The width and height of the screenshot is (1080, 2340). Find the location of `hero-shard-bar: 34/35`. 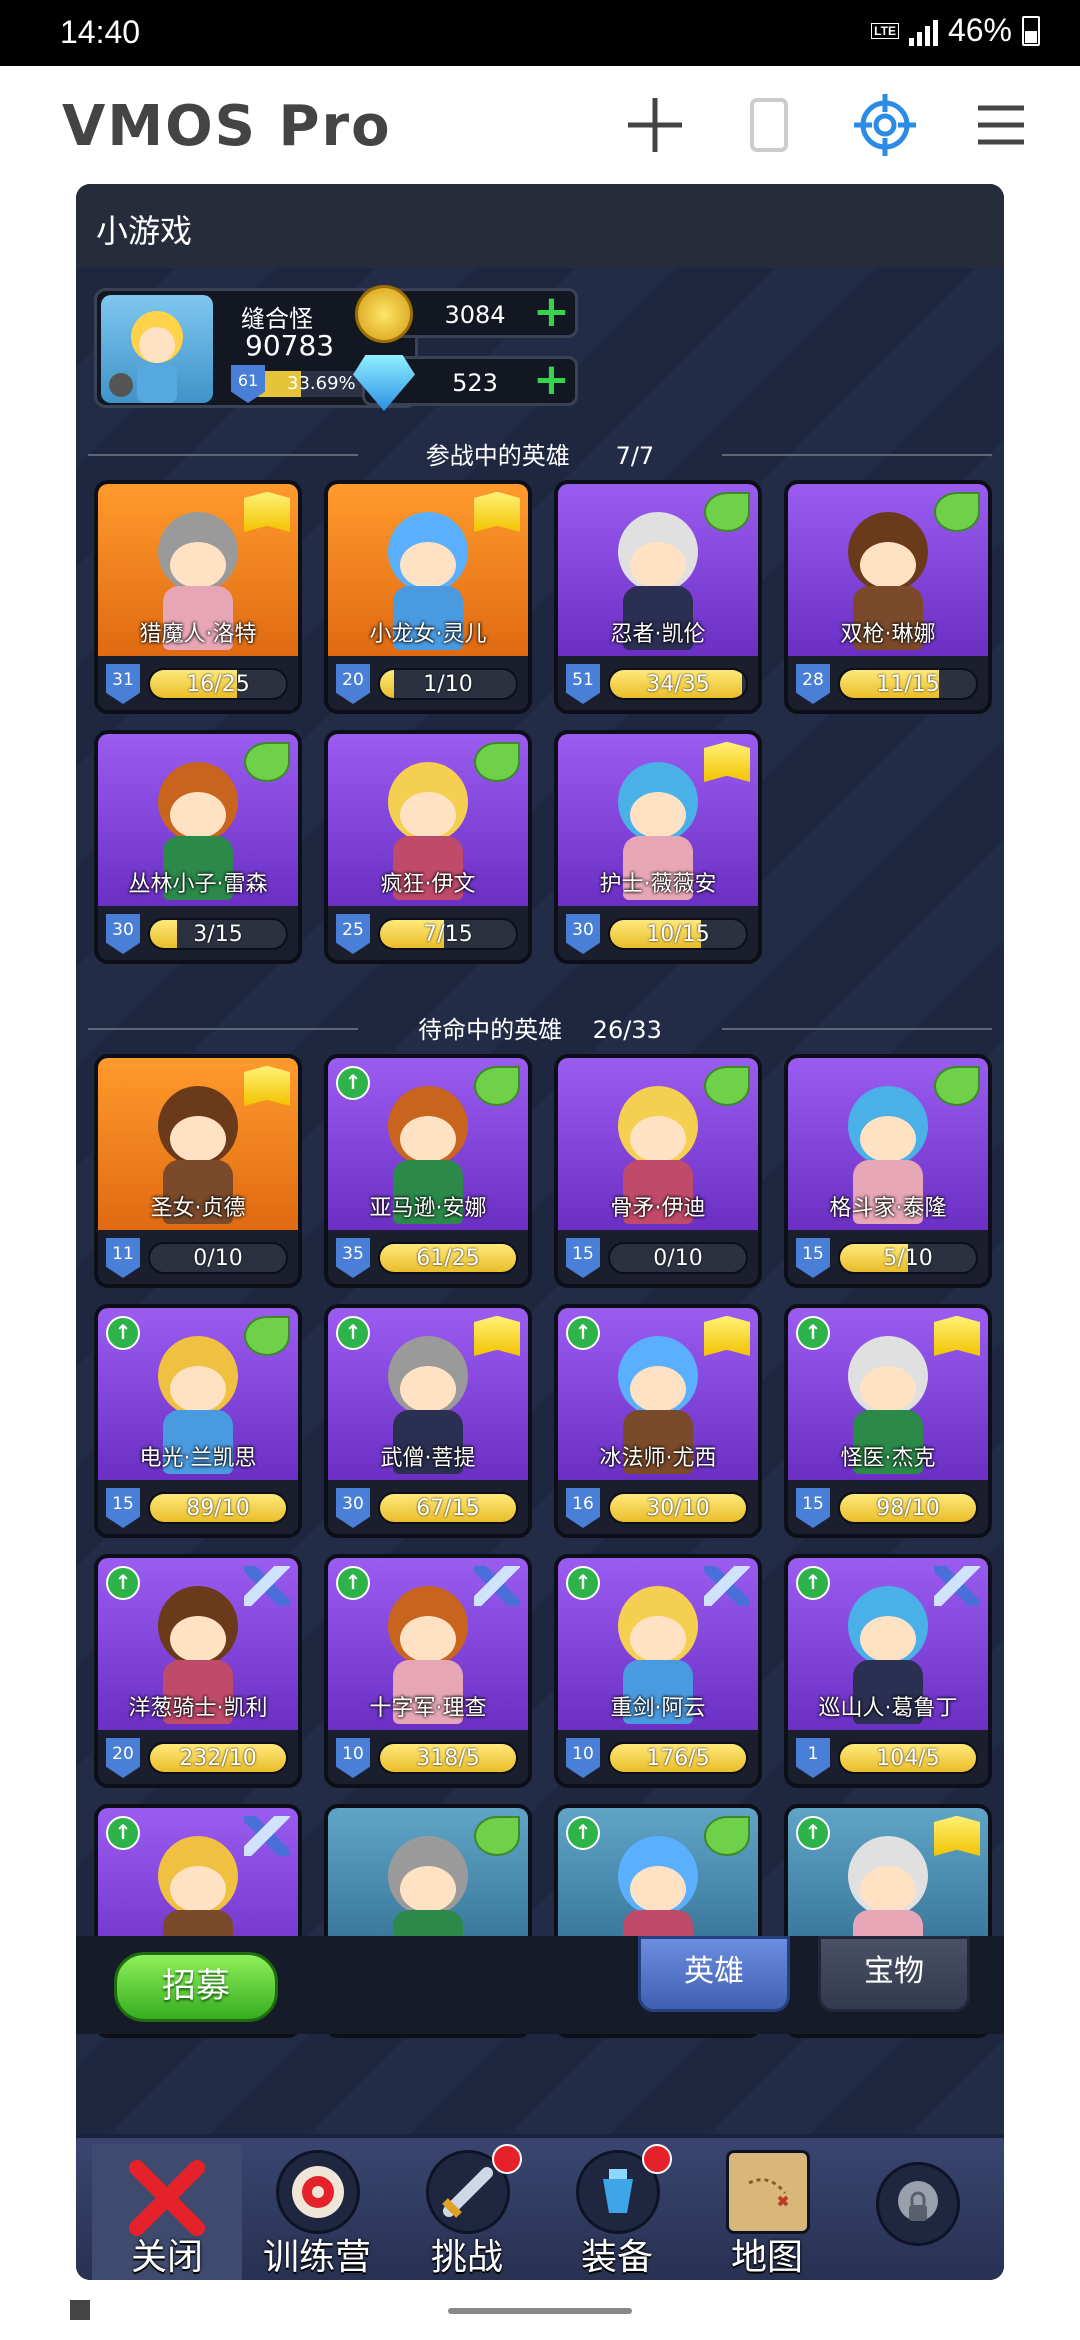

hero-shard-bar: 34/35 is located at coordinates (678, 684).